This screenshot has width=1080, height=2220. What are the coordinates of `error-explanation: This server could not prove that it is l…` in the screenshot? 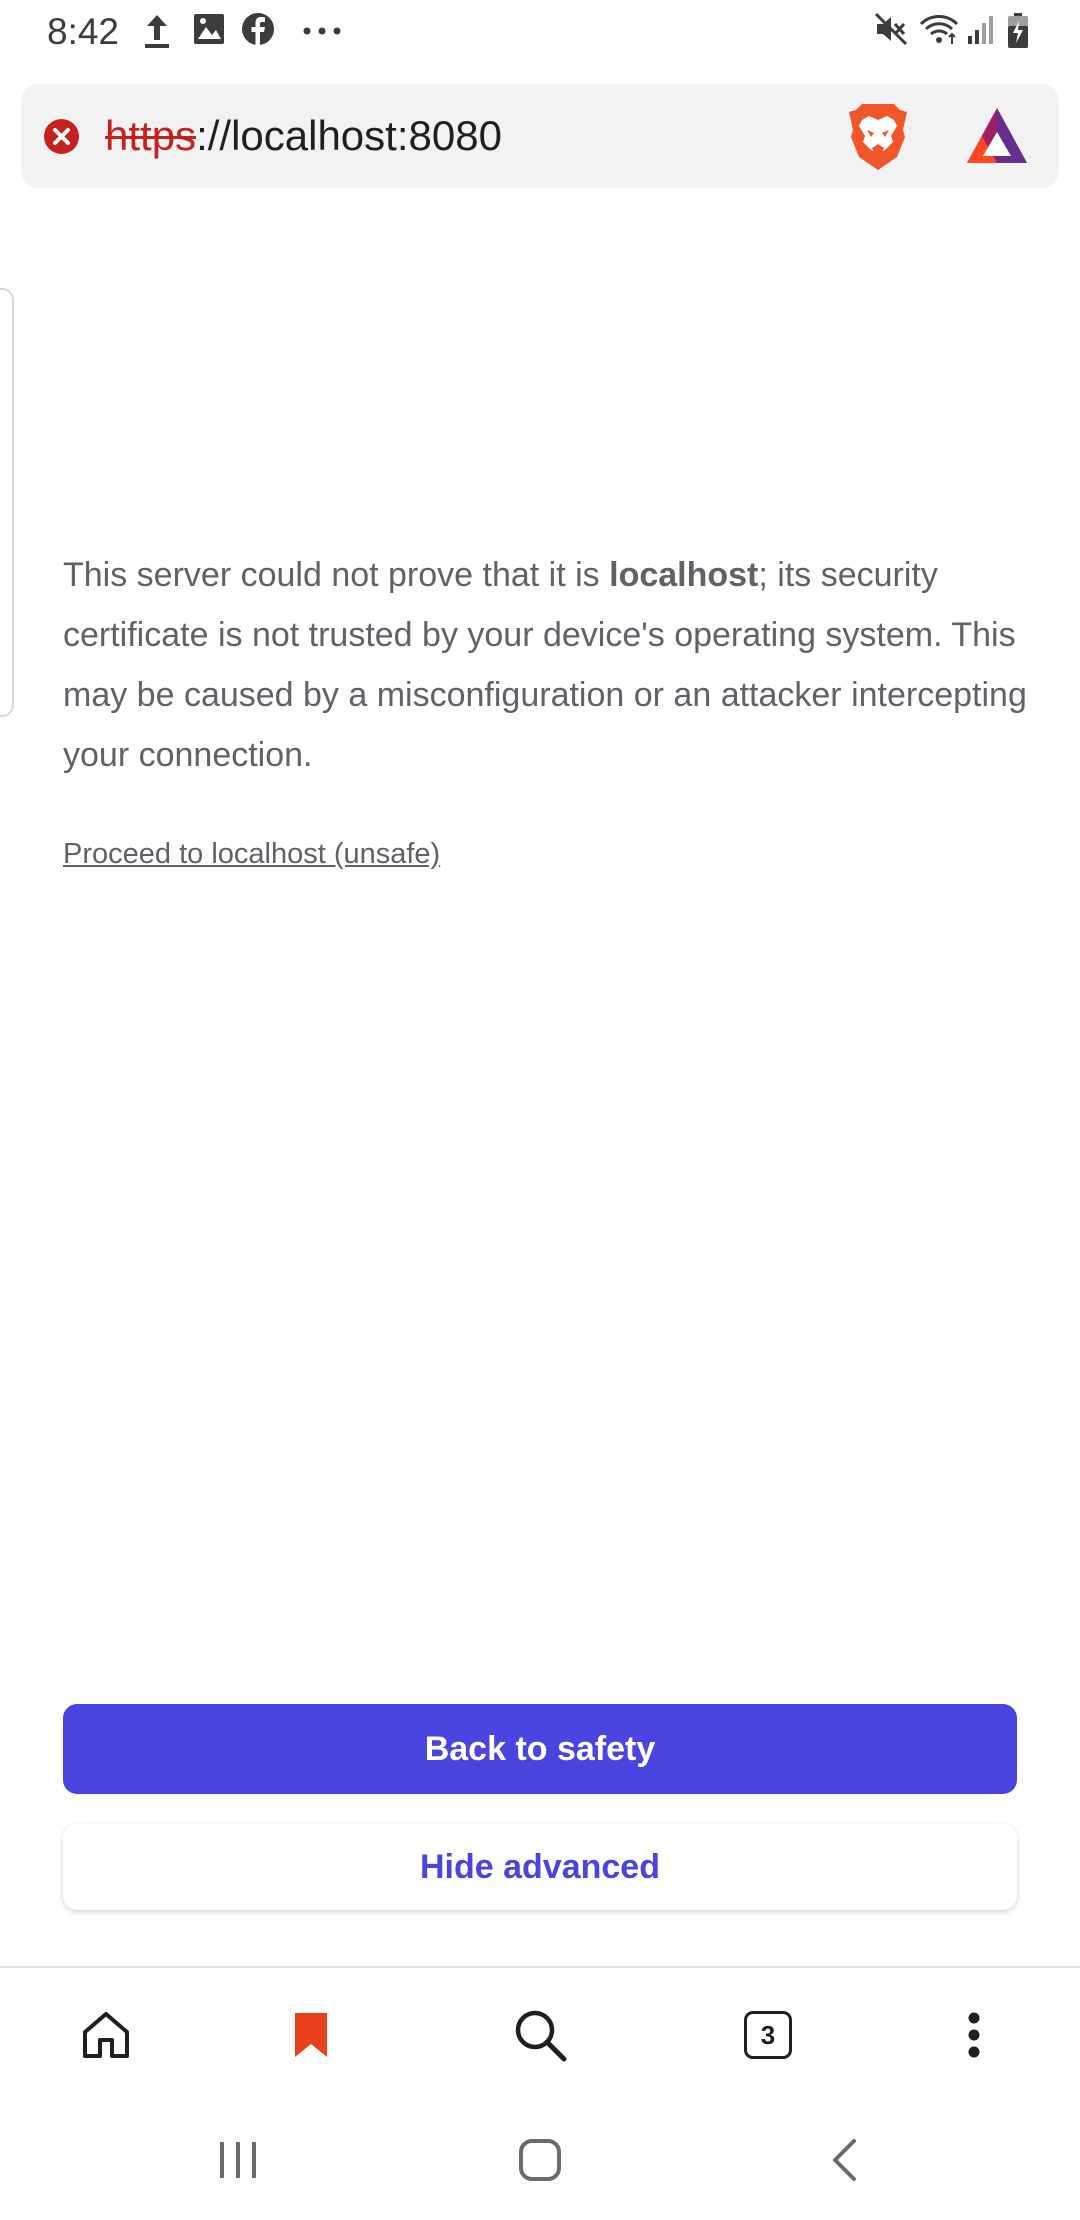 It's located at (548, 665).